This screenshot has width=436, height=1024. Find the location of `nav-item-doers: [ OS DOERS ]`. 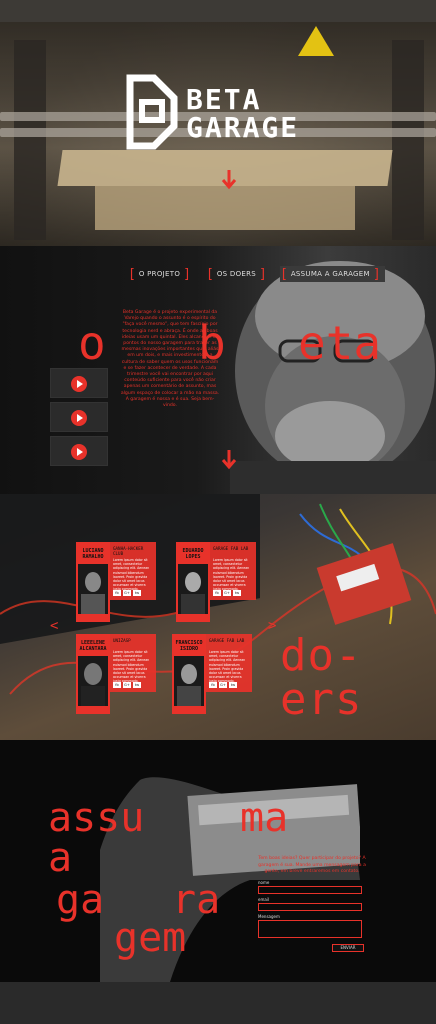

nav-item-doers: [ OS DOERS ] is located at coordinates (236, 274).